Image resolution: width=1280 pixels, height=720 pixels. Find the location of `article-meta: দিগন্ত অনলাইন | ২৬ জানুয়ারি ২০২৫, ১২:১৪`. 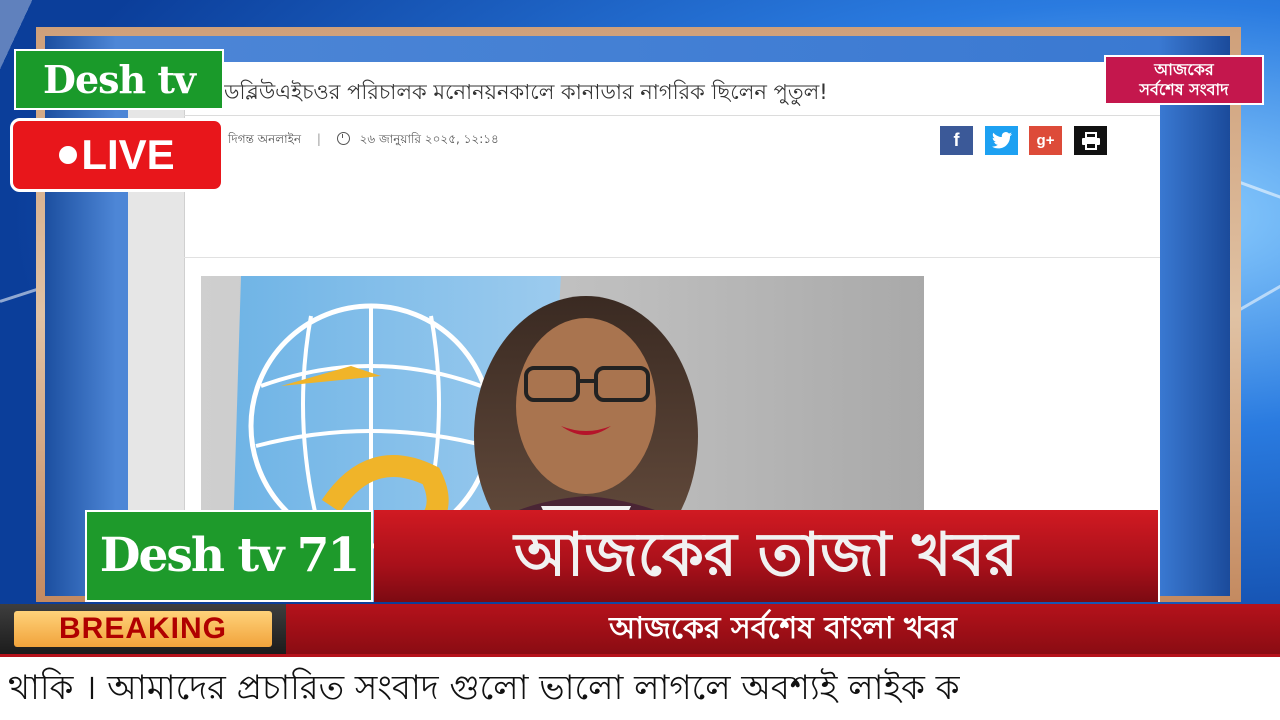

article-meta: দিগন্ত অনলাইন | ২৬ জানুয়ারি ২০২৫, ১২:১৪ is located at coordinates (363, 141).